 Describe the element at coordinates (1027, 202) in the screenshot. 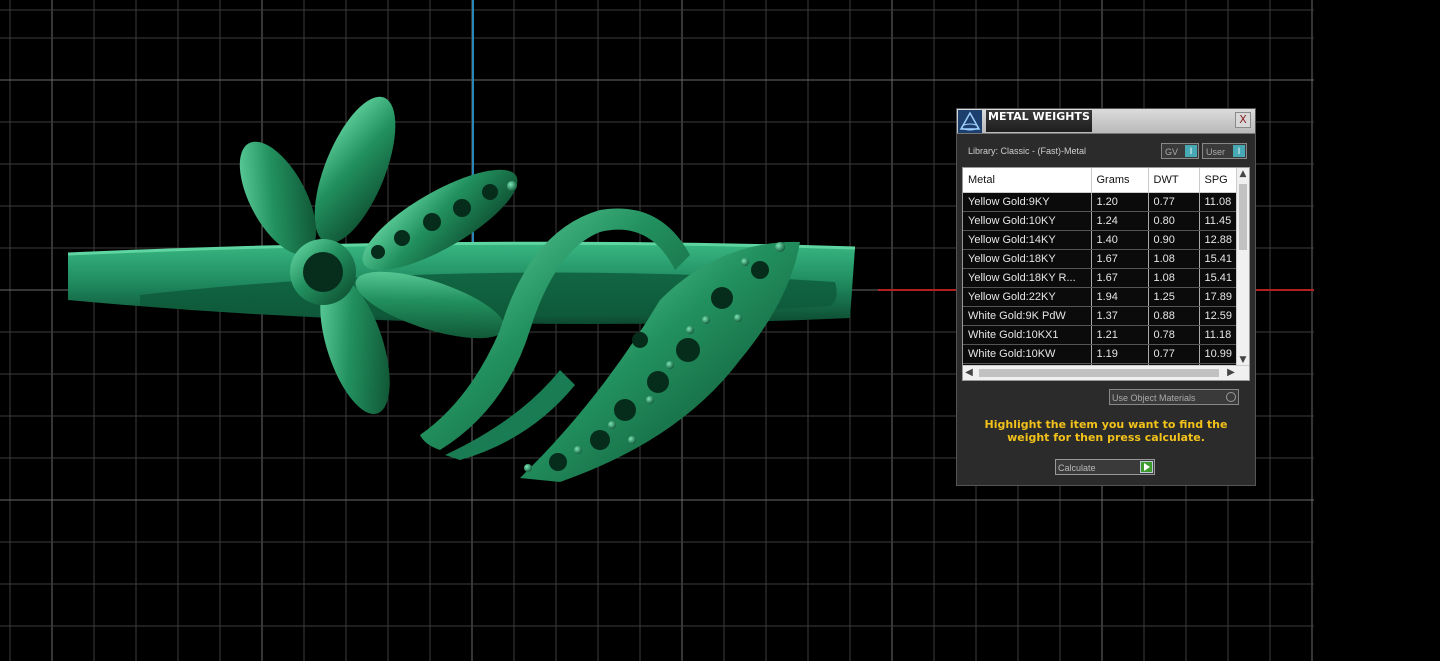

I see `metal-cell: Yellow Gold:9KY` at that location.